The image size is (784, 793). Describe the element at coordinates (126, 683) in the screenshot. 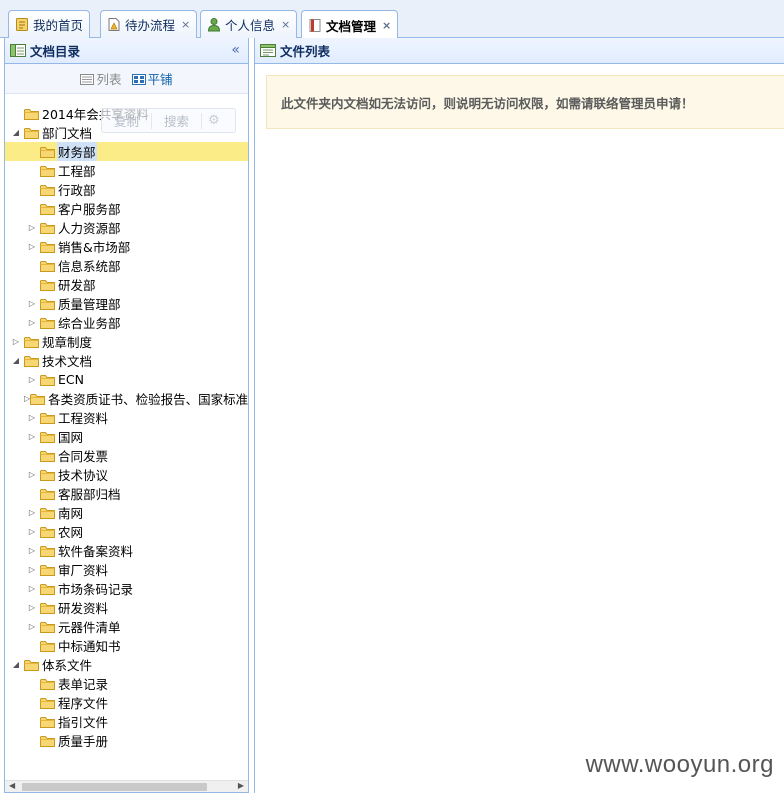

I see `tree-node: 表单记录` at that location.